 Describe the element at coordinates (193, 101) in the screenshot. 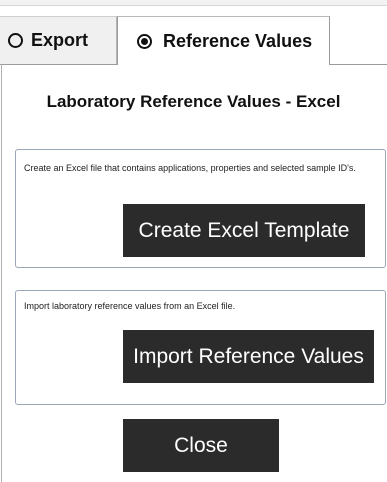

I see `page-title: Laboratory Reference Values - Excel` at that location.